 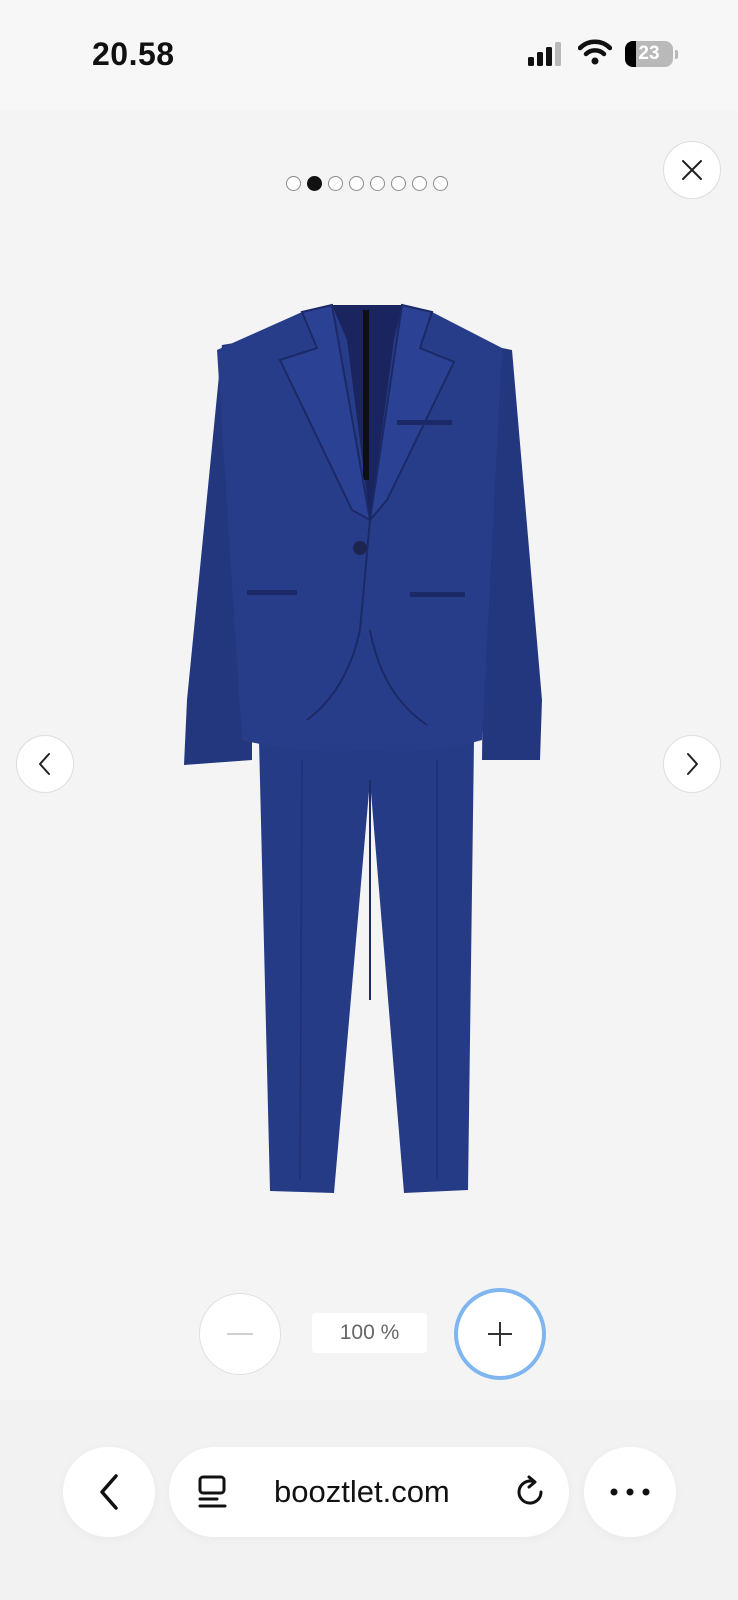 I want to click on close-button, so click(x=692, y=170).